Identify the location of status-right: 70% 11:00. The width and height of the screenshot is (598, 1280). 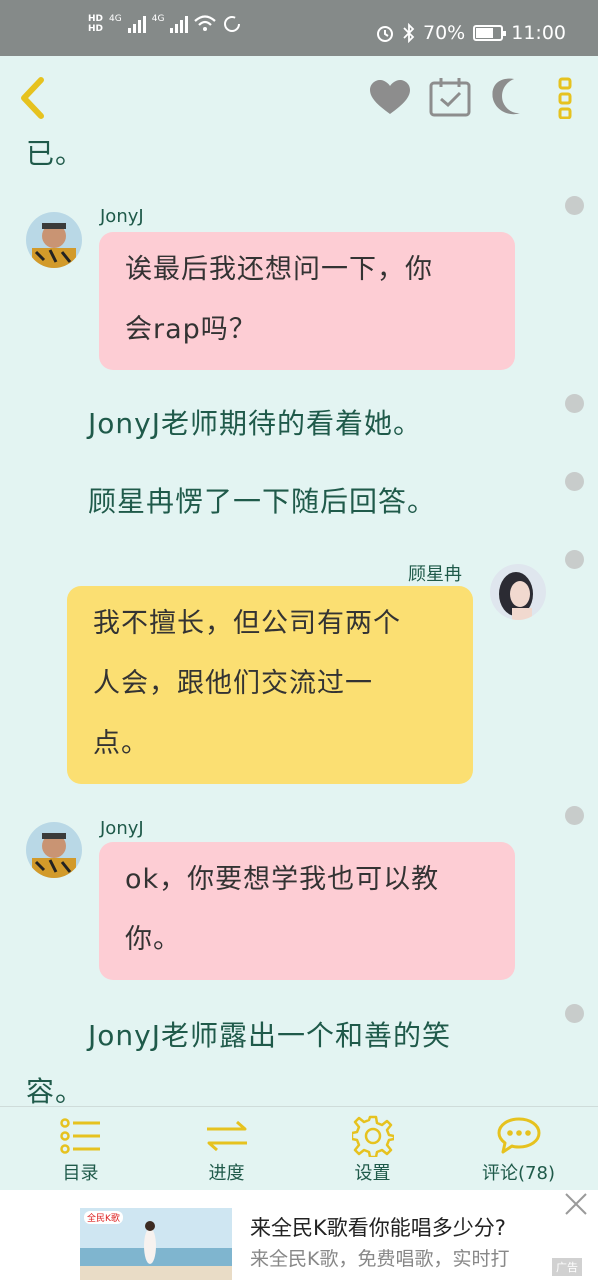
(470, 33).